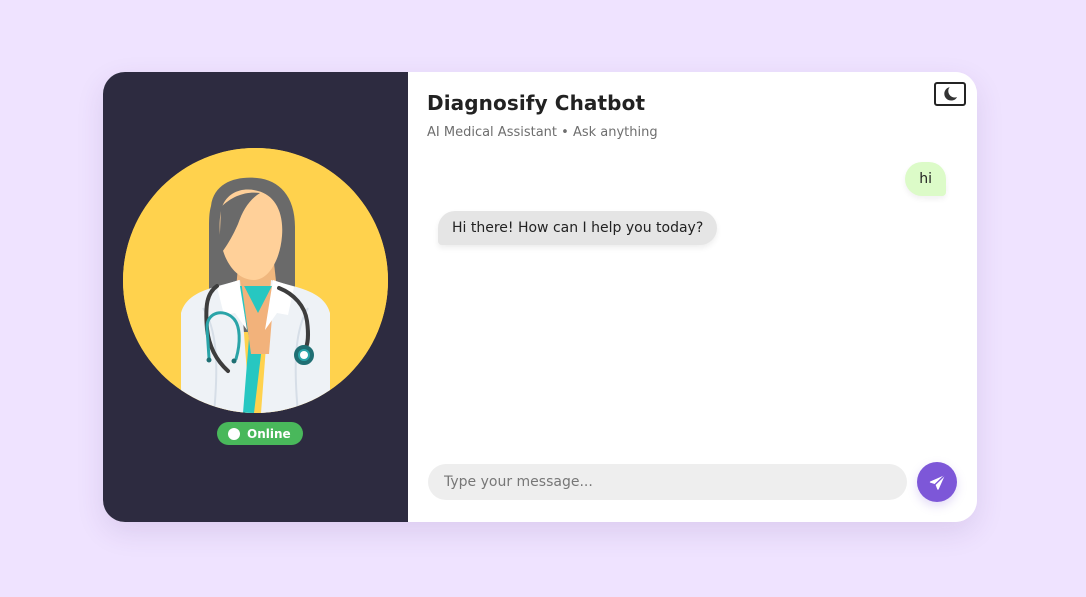 Image resolution: width=1086 pixels, height=597 pixels. Describe the element at coordinates (667, 482) in the screenshot. I see `message-input` at that location.